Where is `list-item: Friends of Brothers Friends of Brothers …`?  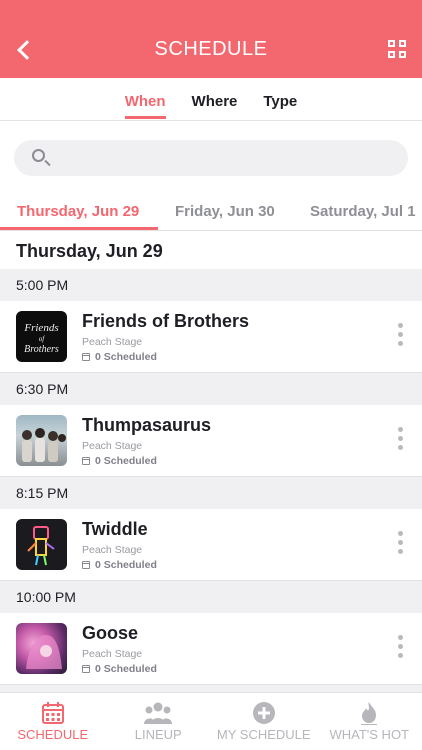
list-item: Friends of Brothers Friends of Brothers … is located at coordinates (211, 337).